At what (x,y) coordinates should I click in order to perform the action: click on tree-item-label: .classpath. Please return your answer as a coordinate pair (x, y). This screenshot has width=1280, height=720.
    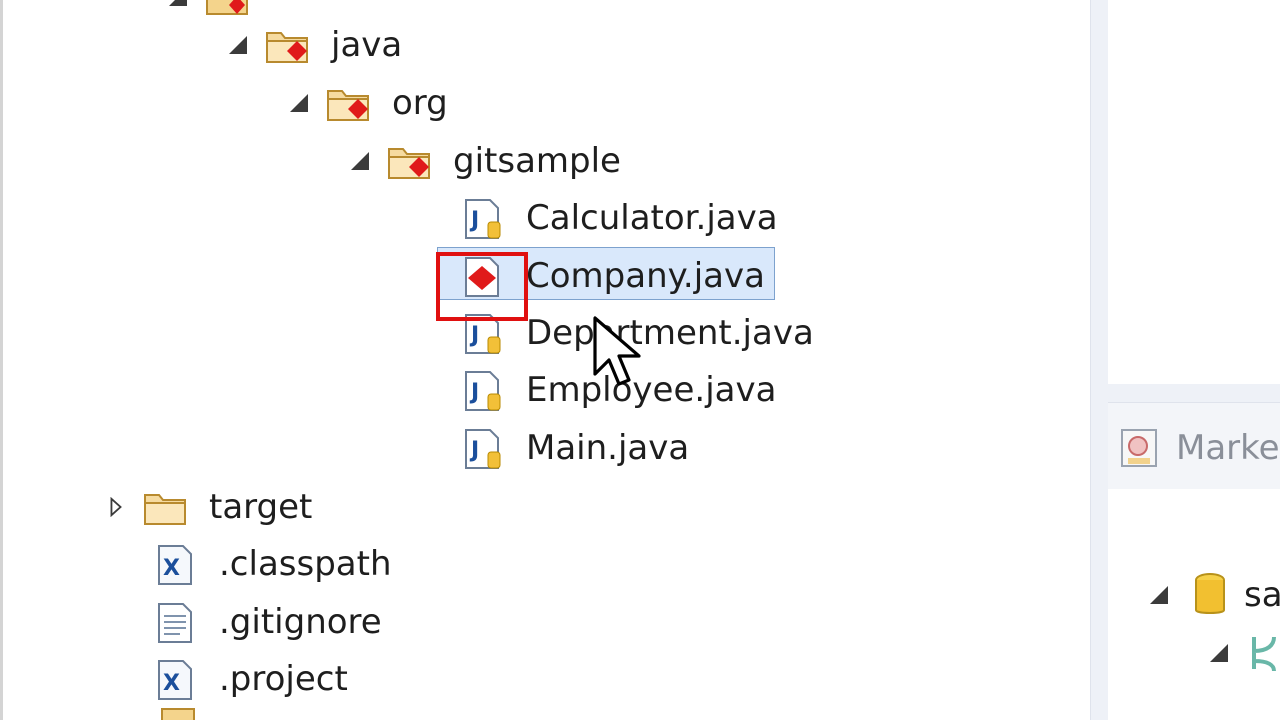
    Looking at the image, I should click on (305, 564).